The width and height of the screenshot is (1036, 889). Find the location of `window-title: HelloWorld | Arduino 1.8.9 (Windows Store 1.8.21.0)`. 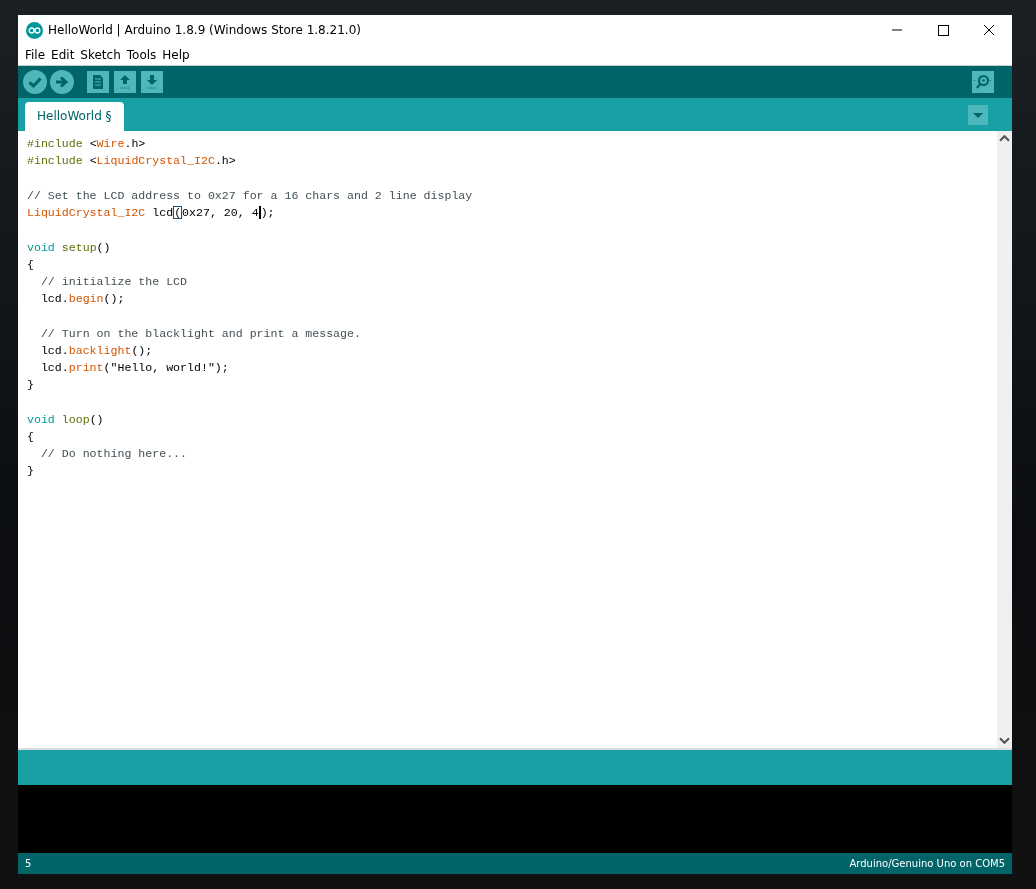

window-title: HelloWorld | Arduino 1.8.9 (Windows Store 1.8.21.0) is located at coordinates (204, 30).